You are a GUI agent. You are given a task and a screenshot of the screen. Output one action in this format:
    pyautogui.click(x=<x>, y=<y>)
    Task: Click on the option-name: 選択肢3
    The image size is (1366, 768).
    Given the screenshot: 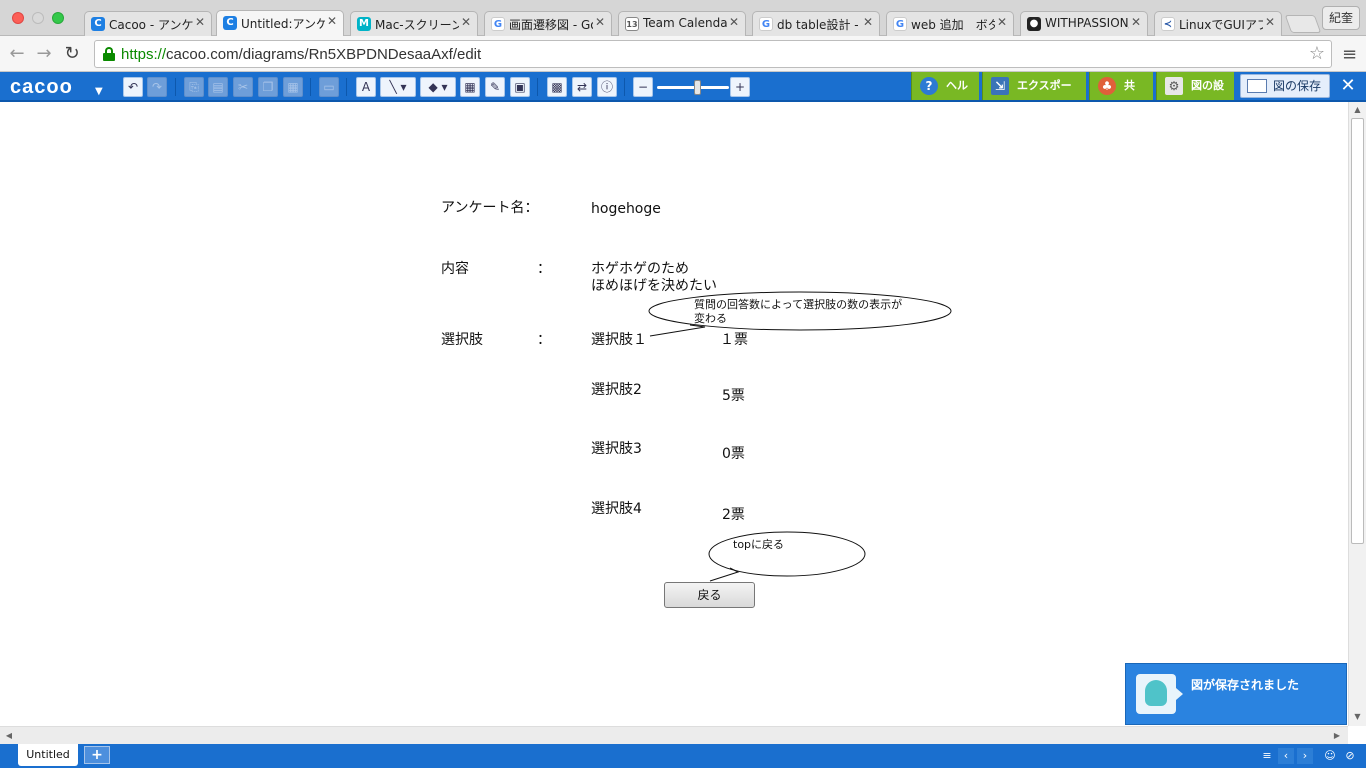 What is the action you would take?
    pyautogui.click(x=616, y=449)
    